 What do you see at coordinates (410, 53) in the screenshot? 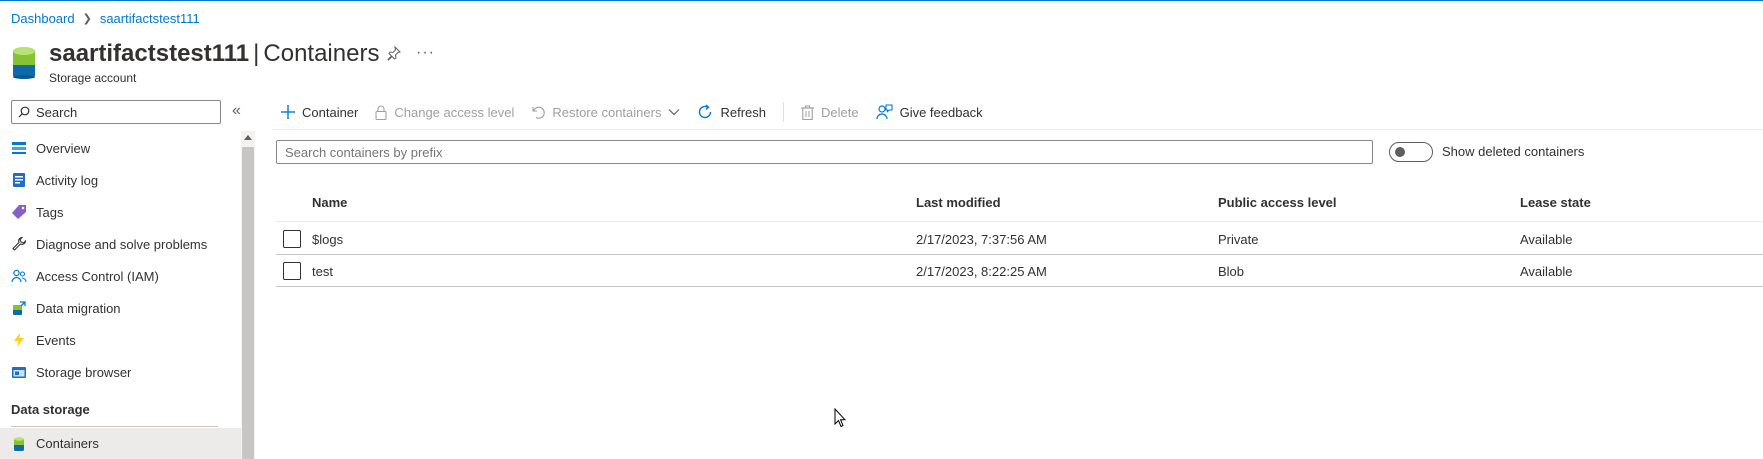
I see `header-actions: ···` at bounding box center [410, 53].